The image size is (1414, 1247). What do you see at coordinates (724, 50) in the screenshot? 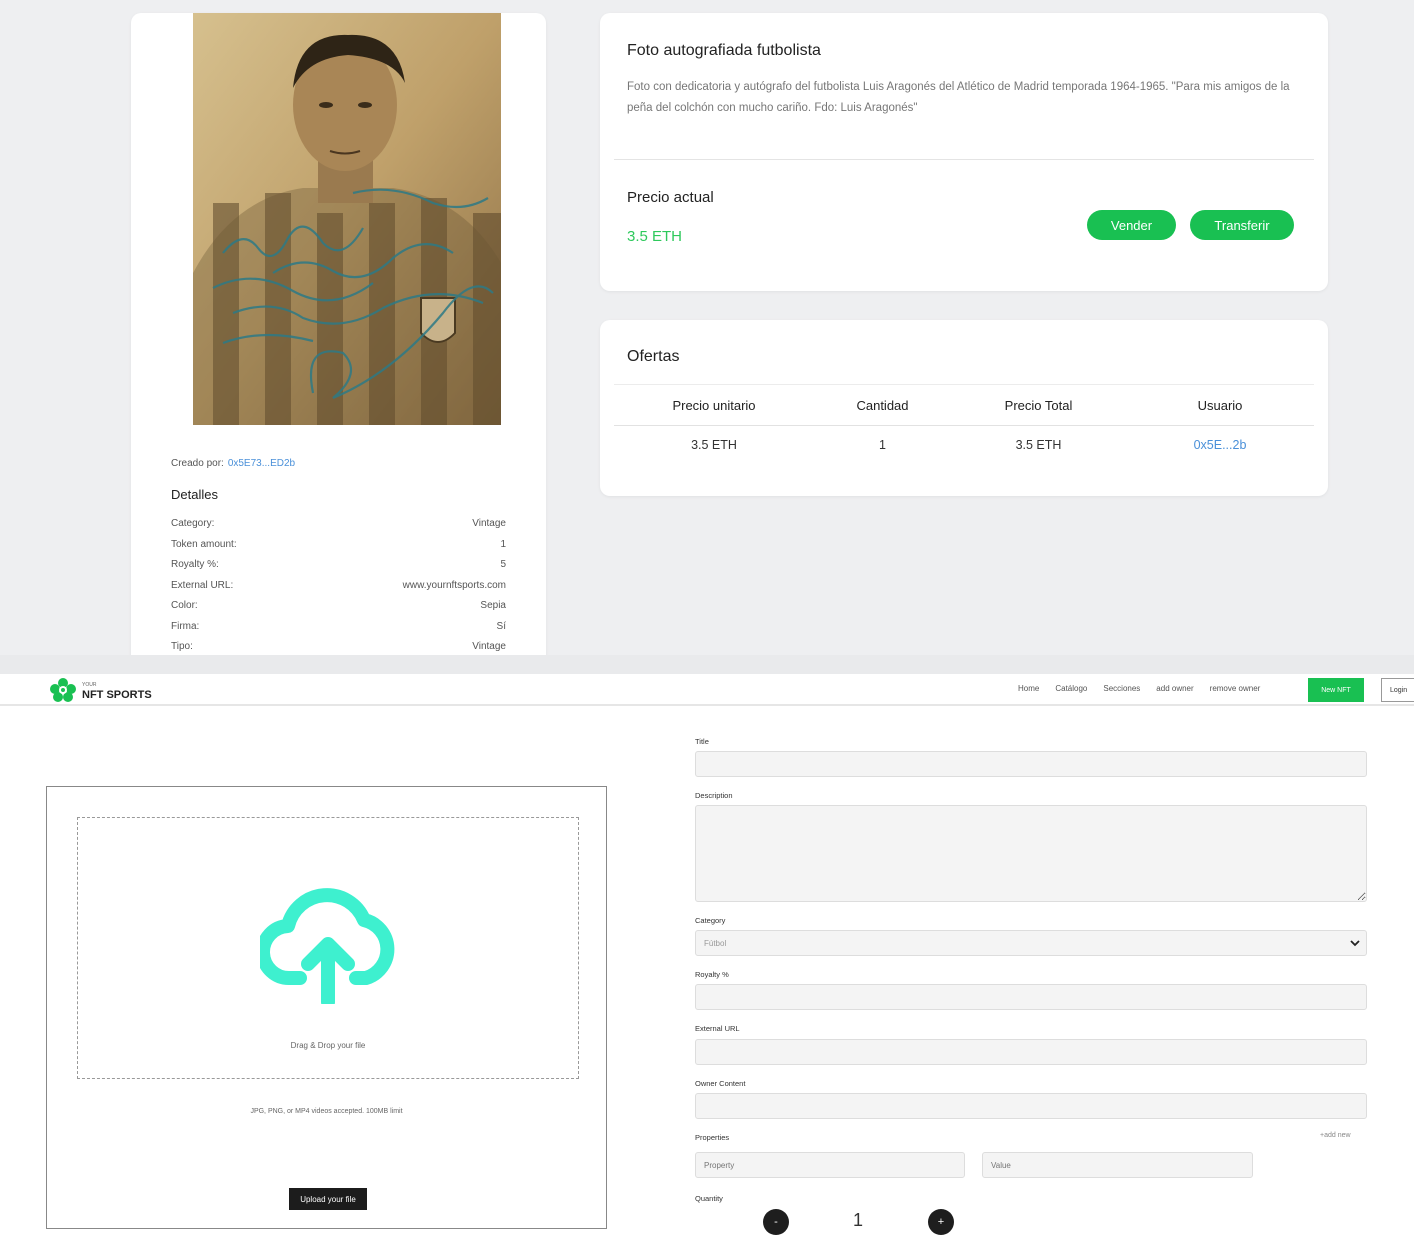
I see `item-title: Foto autografiada futbolista` at bounding box center [724, 50].